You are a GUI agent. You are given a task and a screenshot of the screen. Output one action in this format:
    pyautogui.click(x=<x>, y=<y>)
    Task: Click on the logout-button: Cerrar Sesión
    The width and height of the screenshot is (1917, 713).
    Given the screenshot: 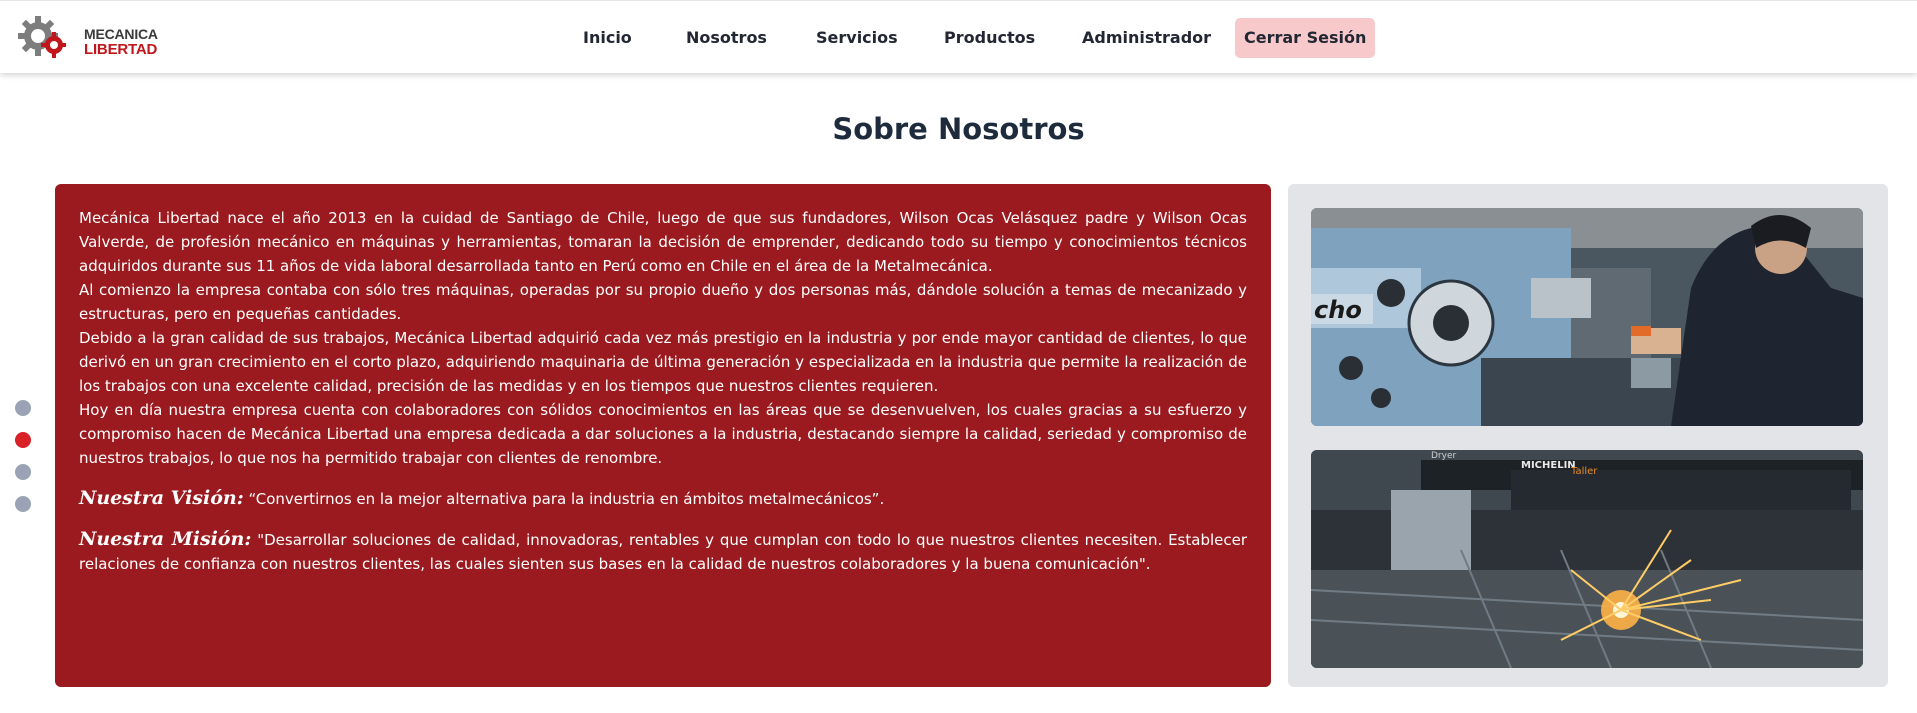 What is the action you would take?
    pyautogui.click(x=1305, y=38)
    